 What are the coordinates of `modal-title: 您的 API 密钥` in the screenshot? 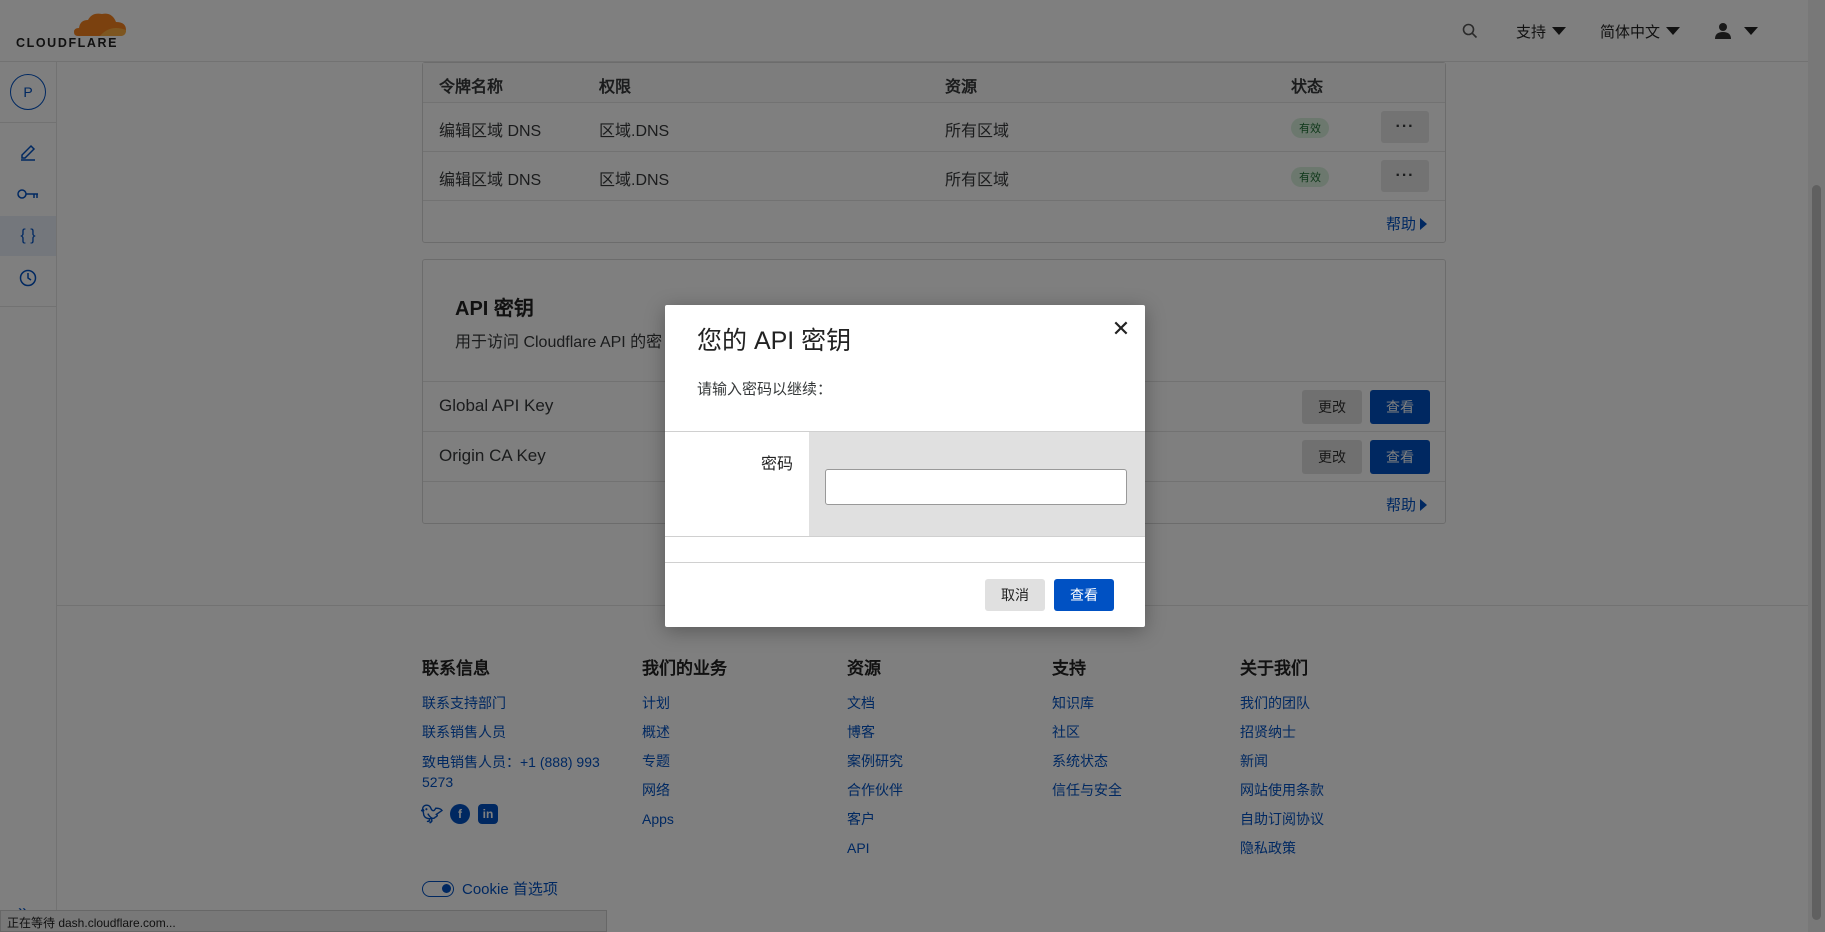 It's located at (774, 341).